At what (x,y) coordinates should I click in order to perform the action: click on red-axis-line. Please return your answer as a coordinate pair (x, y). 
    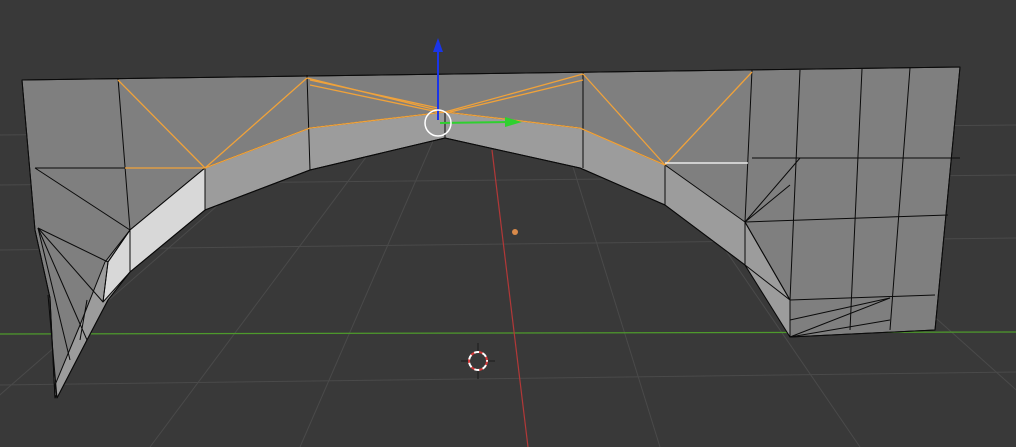
    Looking at the image, I should click on (510, 298).